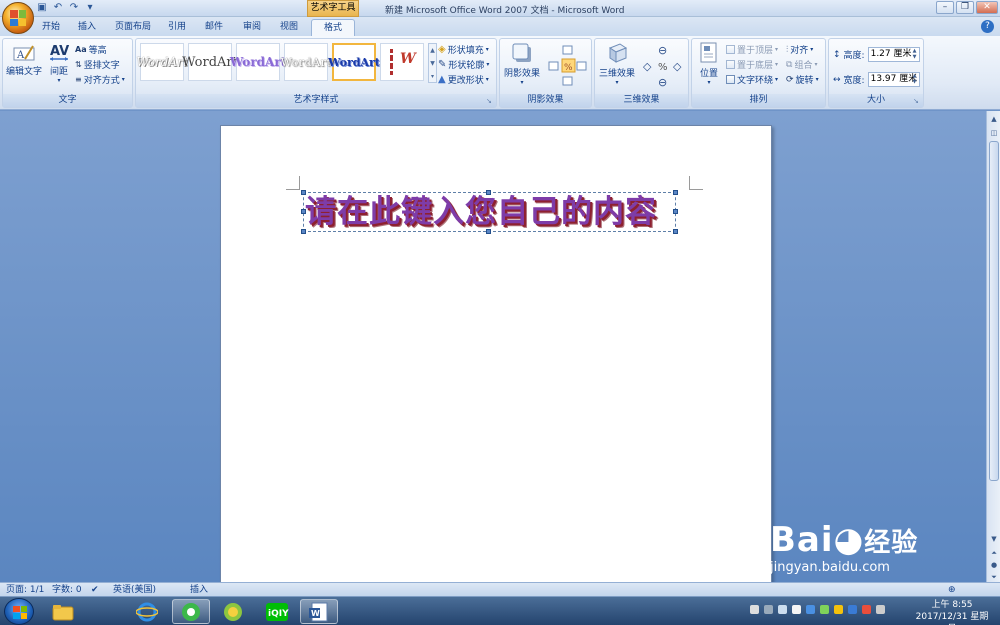 The height and width of the screenshot is (625, 1000). Describe the element at coordinates (252, 27) in the screenshot. I see `tab-review: 审阅` at that location.